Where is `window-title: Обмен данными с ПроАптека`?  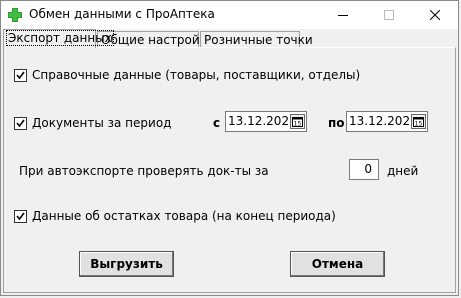 window-title: Обмен данными с ПроАптека is located at coordinates (122, 14).